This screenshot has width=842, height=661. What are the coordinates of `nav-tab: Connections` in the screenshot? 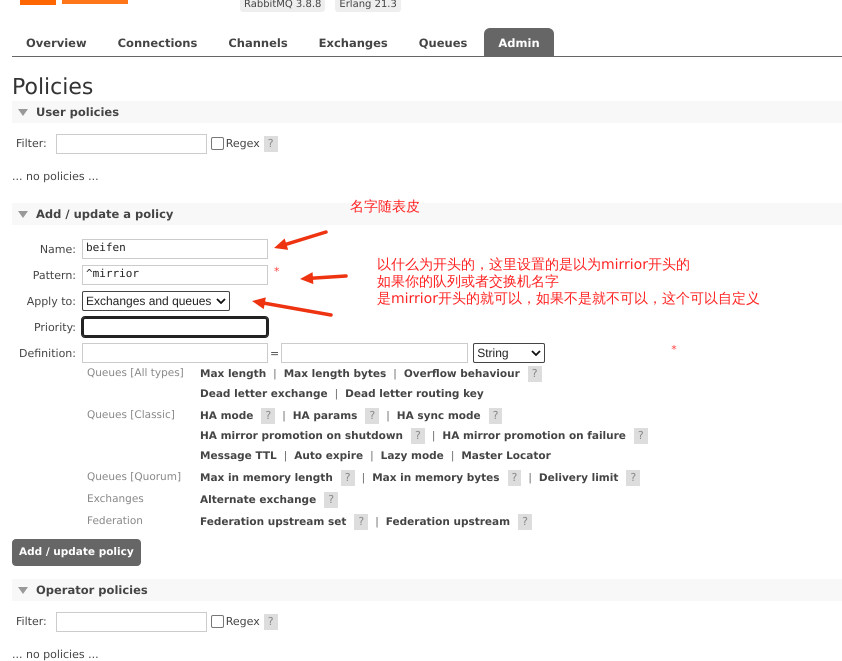 It's located at (158, 42).